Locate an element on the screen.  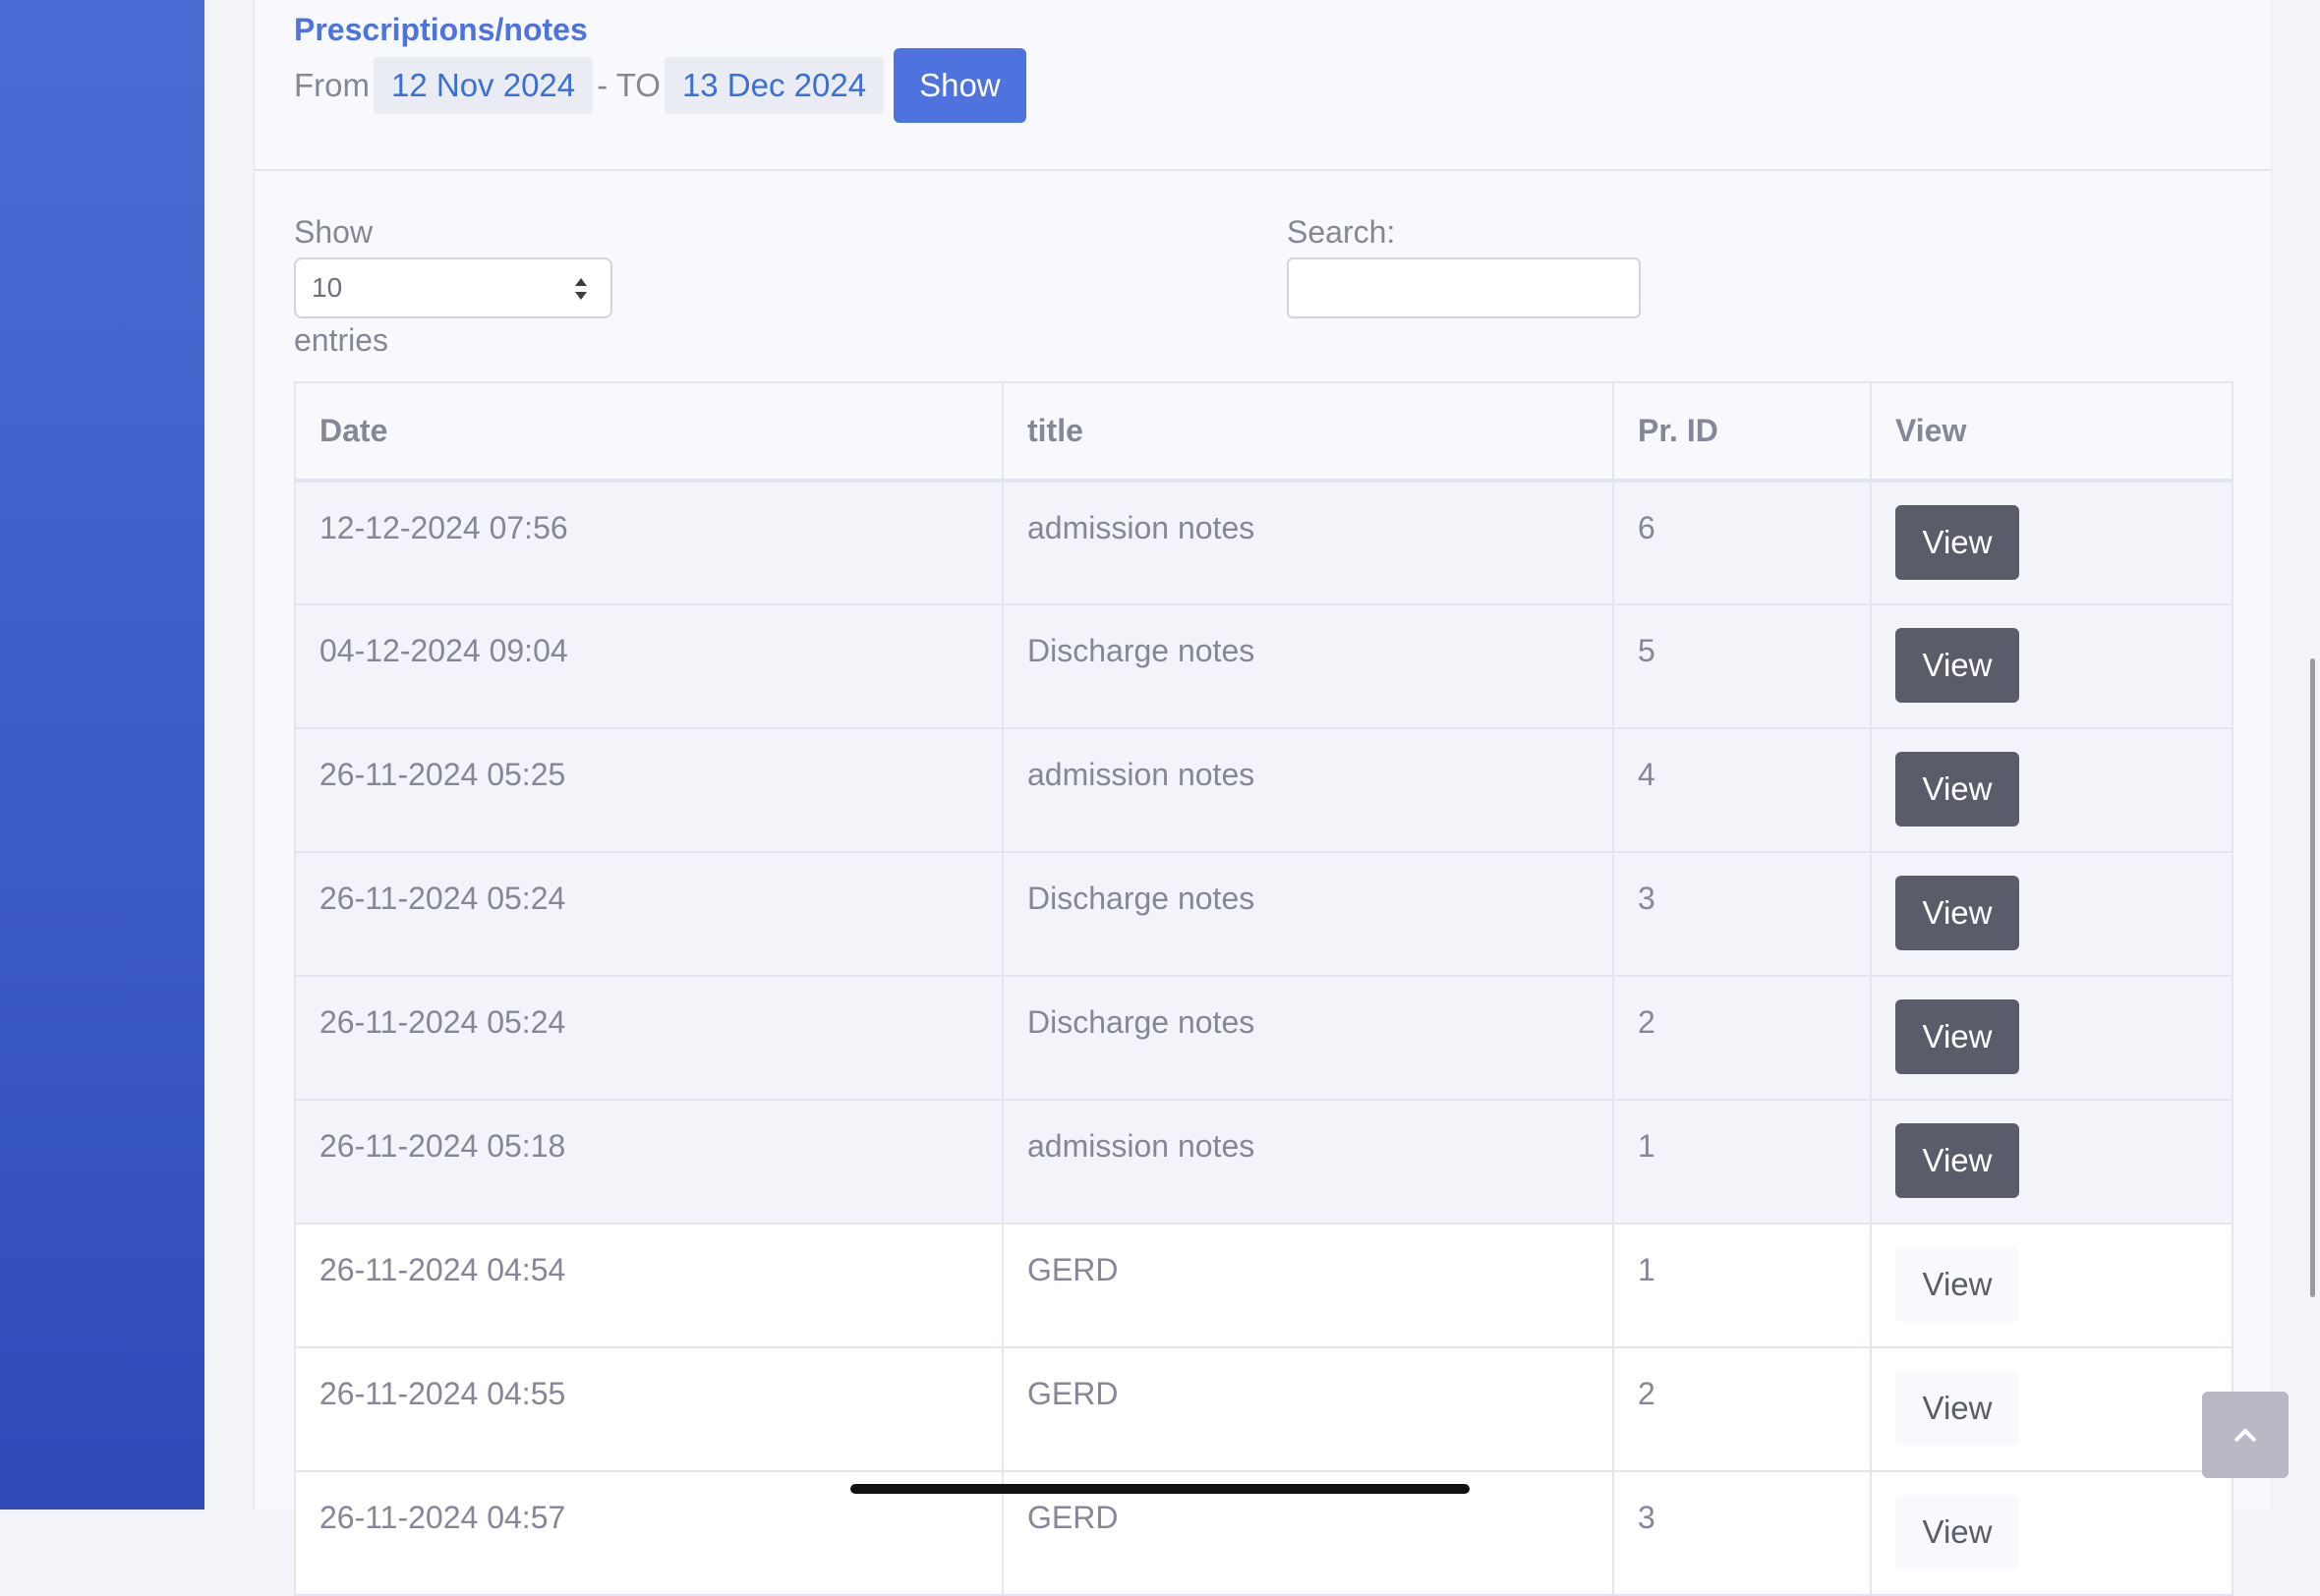
table-row: 26-11-2024 05:24 Discharge notes 2 View is located at coordinates (1263, 1038).